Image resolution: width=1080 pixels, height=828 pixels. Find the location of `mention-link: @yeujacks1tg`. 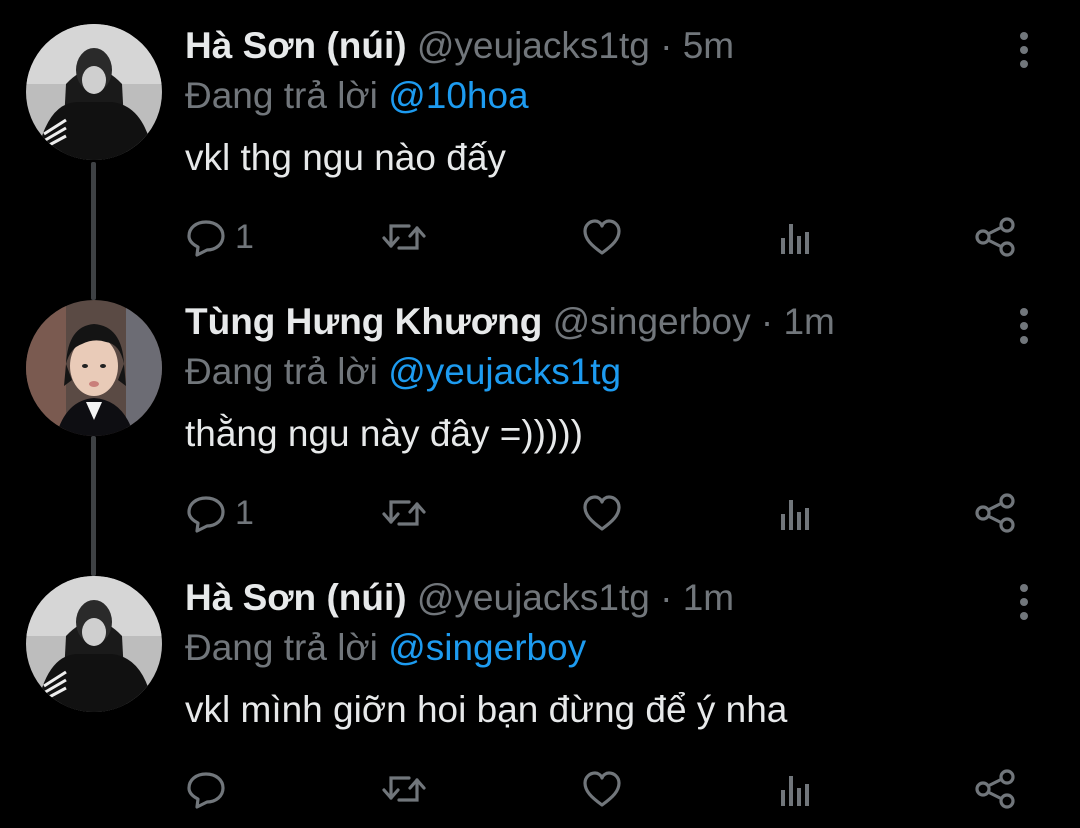

mention-link: @yeujacks1tg is located at coordinates (504, 371).